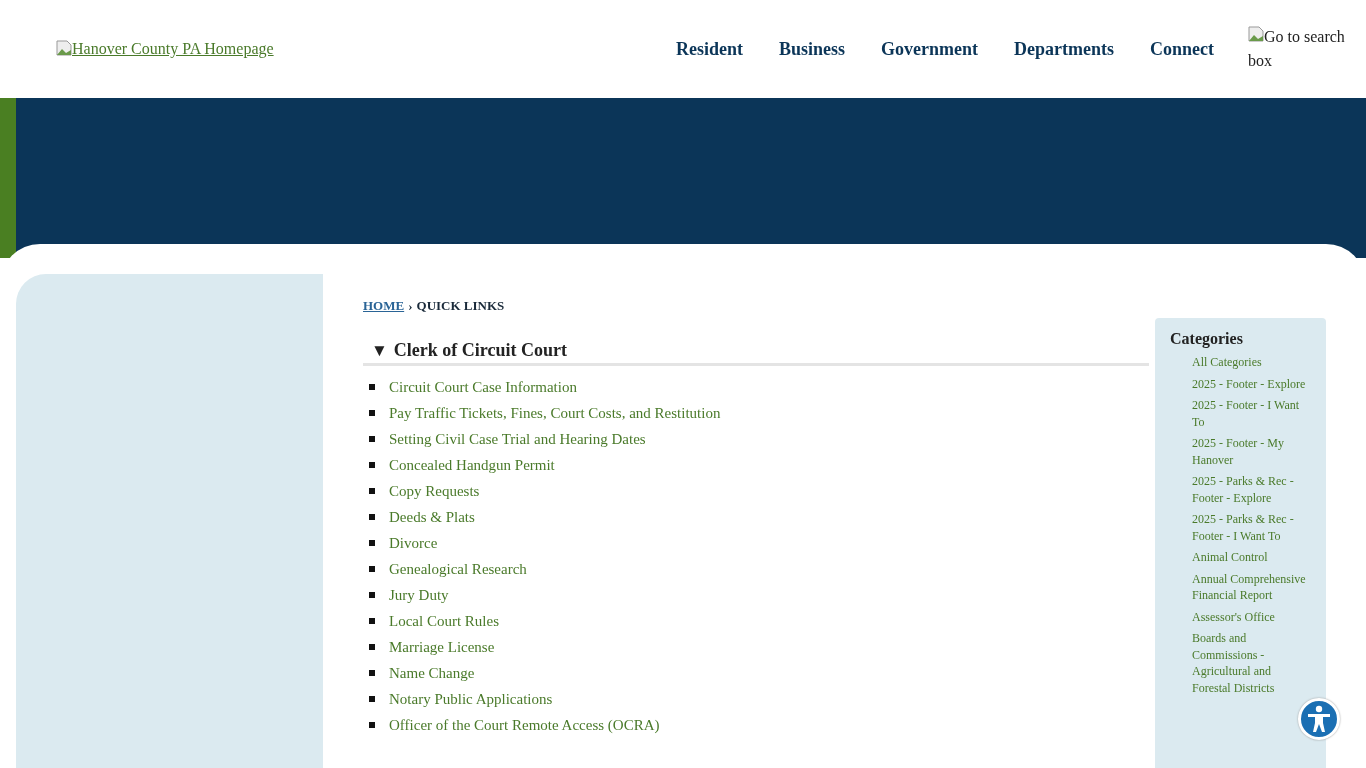 This screenshot has width=1366, height=768. I want to click on quick-link: Divorce, so click(413, 543).